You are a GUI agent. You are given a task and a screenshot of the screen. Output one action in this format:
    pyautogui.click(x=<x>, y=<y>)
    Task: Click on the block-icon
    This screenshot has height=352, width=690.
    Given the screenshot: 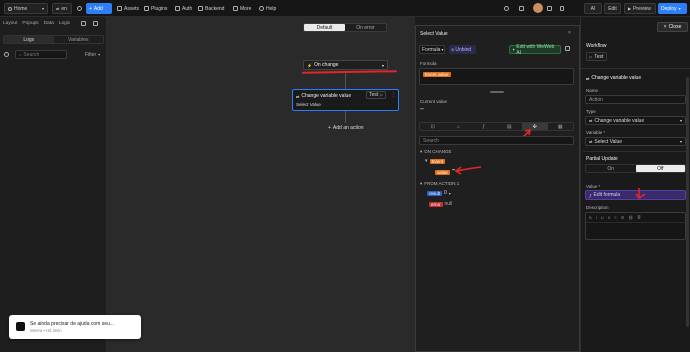 What is the action you would take?
    pyautogui.click(x=6, y=55)
    